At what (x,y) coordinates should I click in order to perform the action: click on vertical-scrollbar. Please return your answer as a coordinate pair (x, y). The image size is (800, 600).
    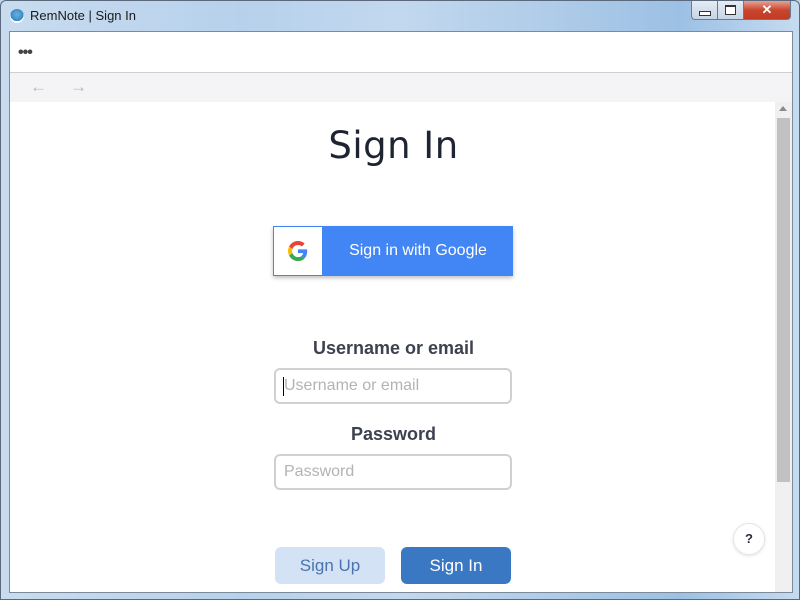
    Looking at the image, I should click on (783, 347).